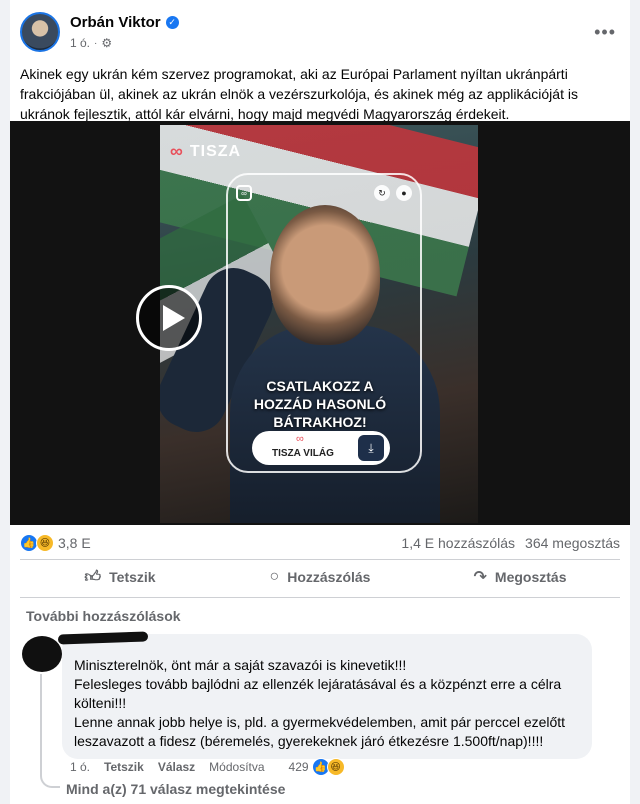 The image size is (640, 804). What do you see at coordinates (176, 767) in the screenshot?
I see `comment-reply-button: Válasz` at bounding box center [176, 767].